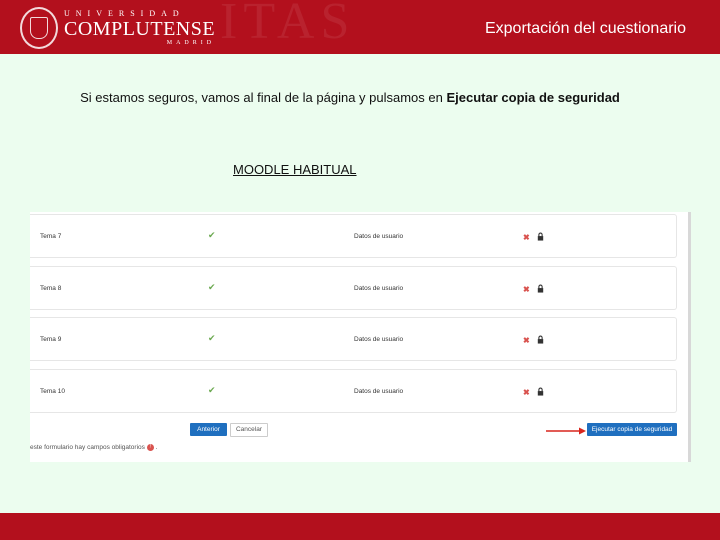 The image size is (720, 540). I want to click on university-logo: UNIVERSIDAD COMPLUTENSE MADRID, so click(118, 28).